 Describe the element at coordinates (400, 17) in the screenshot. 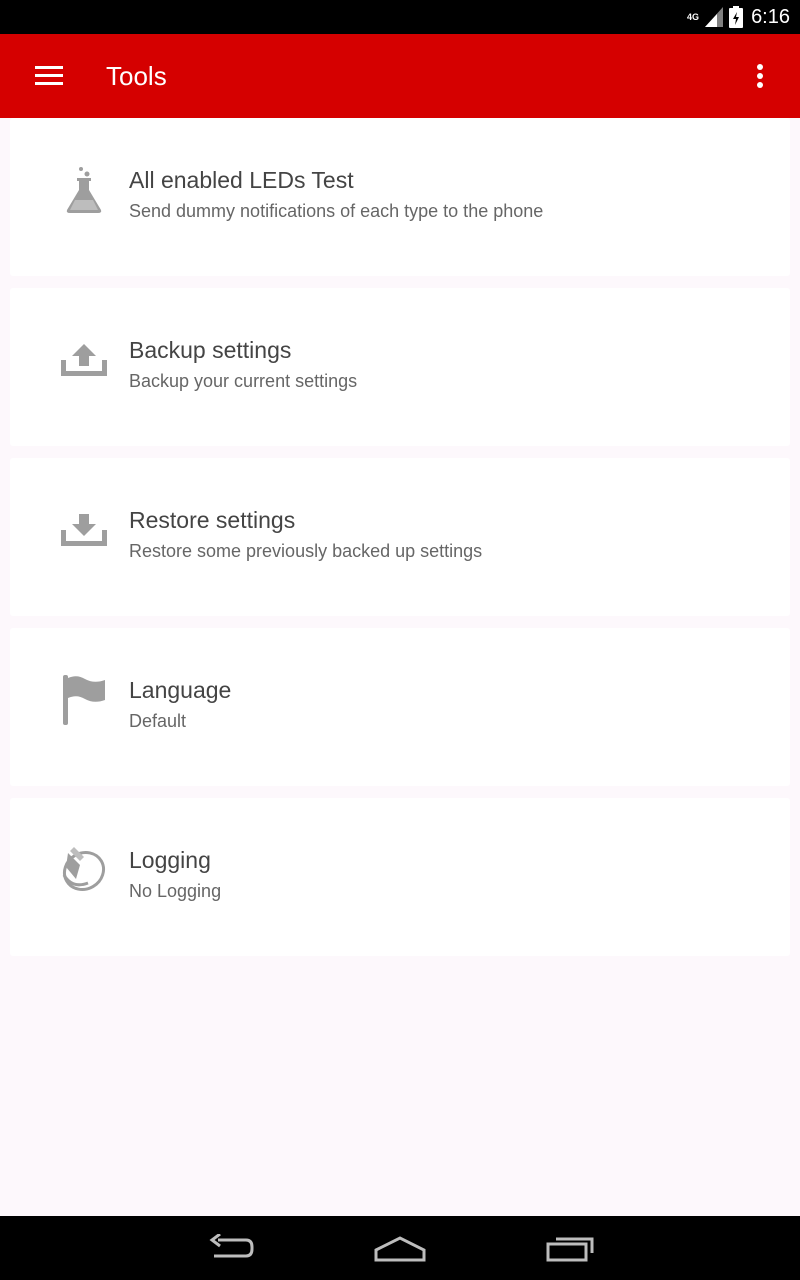

I see `status-bar: 4G 6:16` at that location.